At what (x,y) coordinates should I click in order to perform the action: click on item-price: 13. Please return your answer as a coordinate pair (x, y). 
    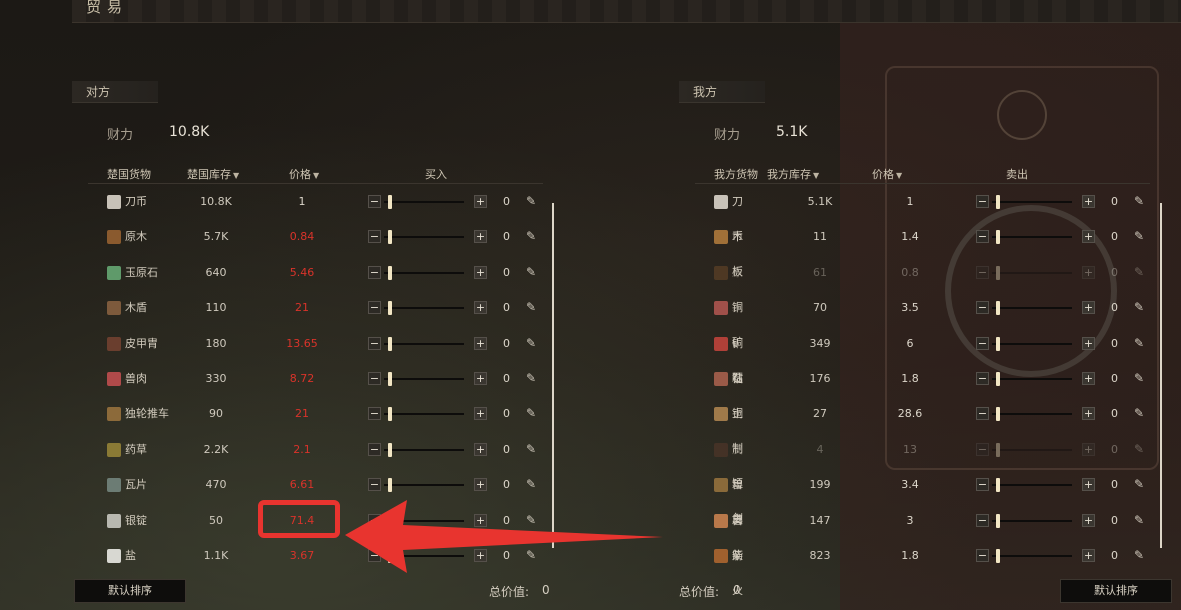
    Looking at the image, I should click on (910, 449).